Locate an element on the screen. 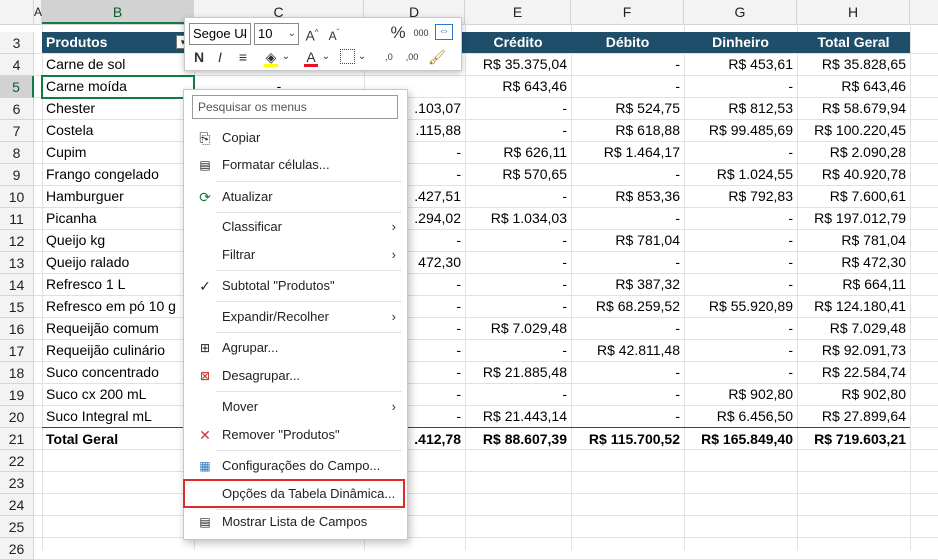 The width and height of the screenshot is (938, 560). chevron-down-icon: ⌄ is located at coordinates (286, 57).